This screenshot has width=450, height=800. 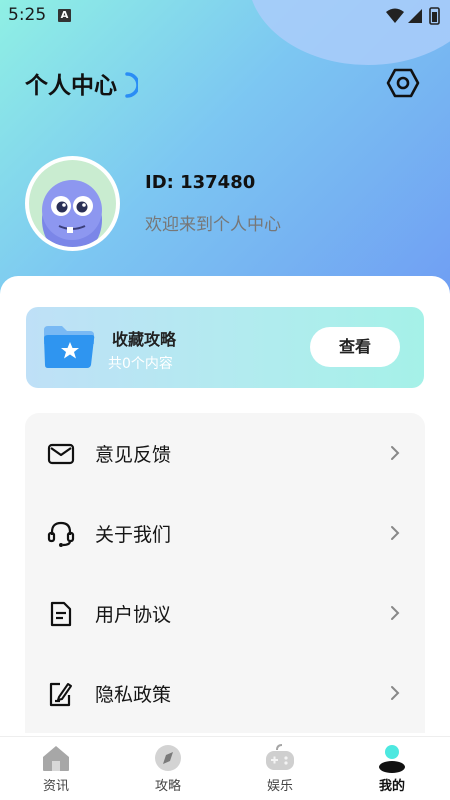 What do you see at coordinates (133, 695) in the screenshot?
I see `menu-item-label: 隐私政策` at bounding box center [133, 695].